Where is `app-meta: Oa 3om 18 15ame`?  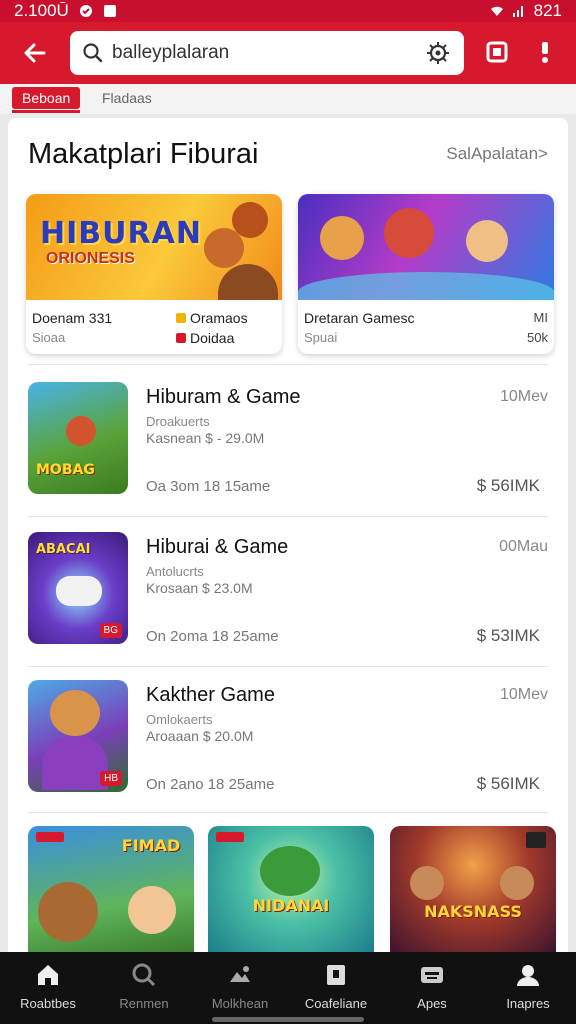
app-meta: Oa 3om 18 15ame is located at coordinates (208, 486).